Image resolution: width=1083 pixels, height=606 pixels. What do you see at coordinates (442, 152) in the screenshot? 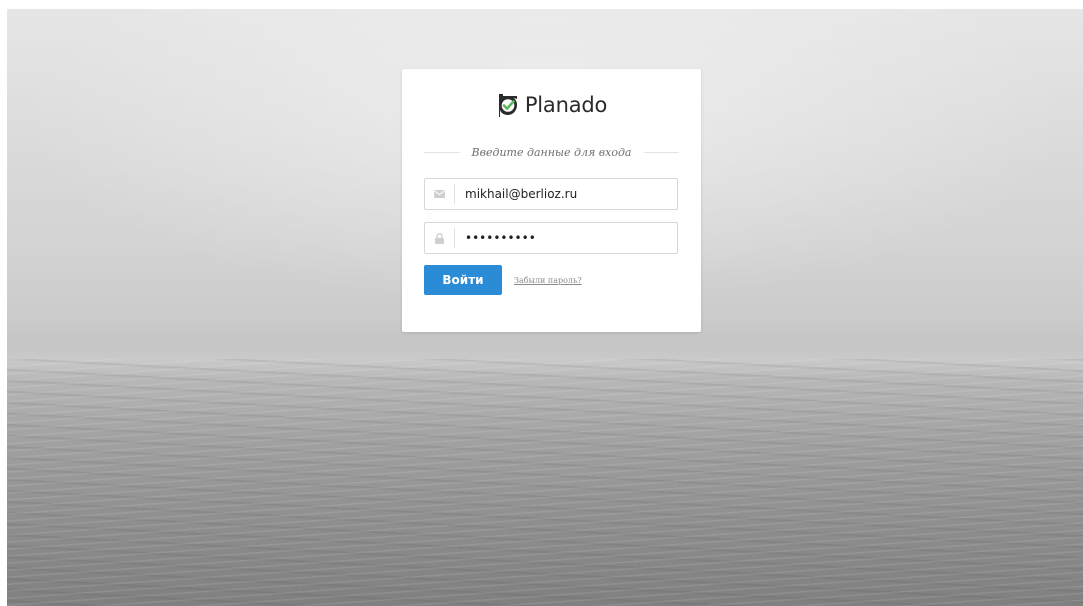
I see `divider-line-left` at bounding box center [442, 152].